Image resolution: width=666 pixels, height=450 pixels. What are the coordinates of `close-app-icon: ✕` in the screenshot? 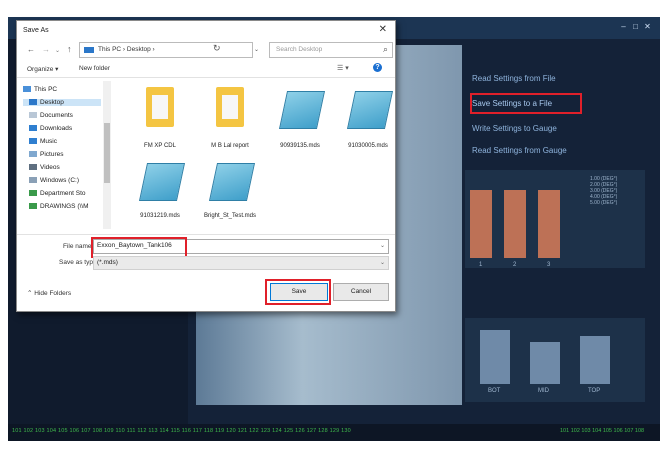 It's located at (647, 27).